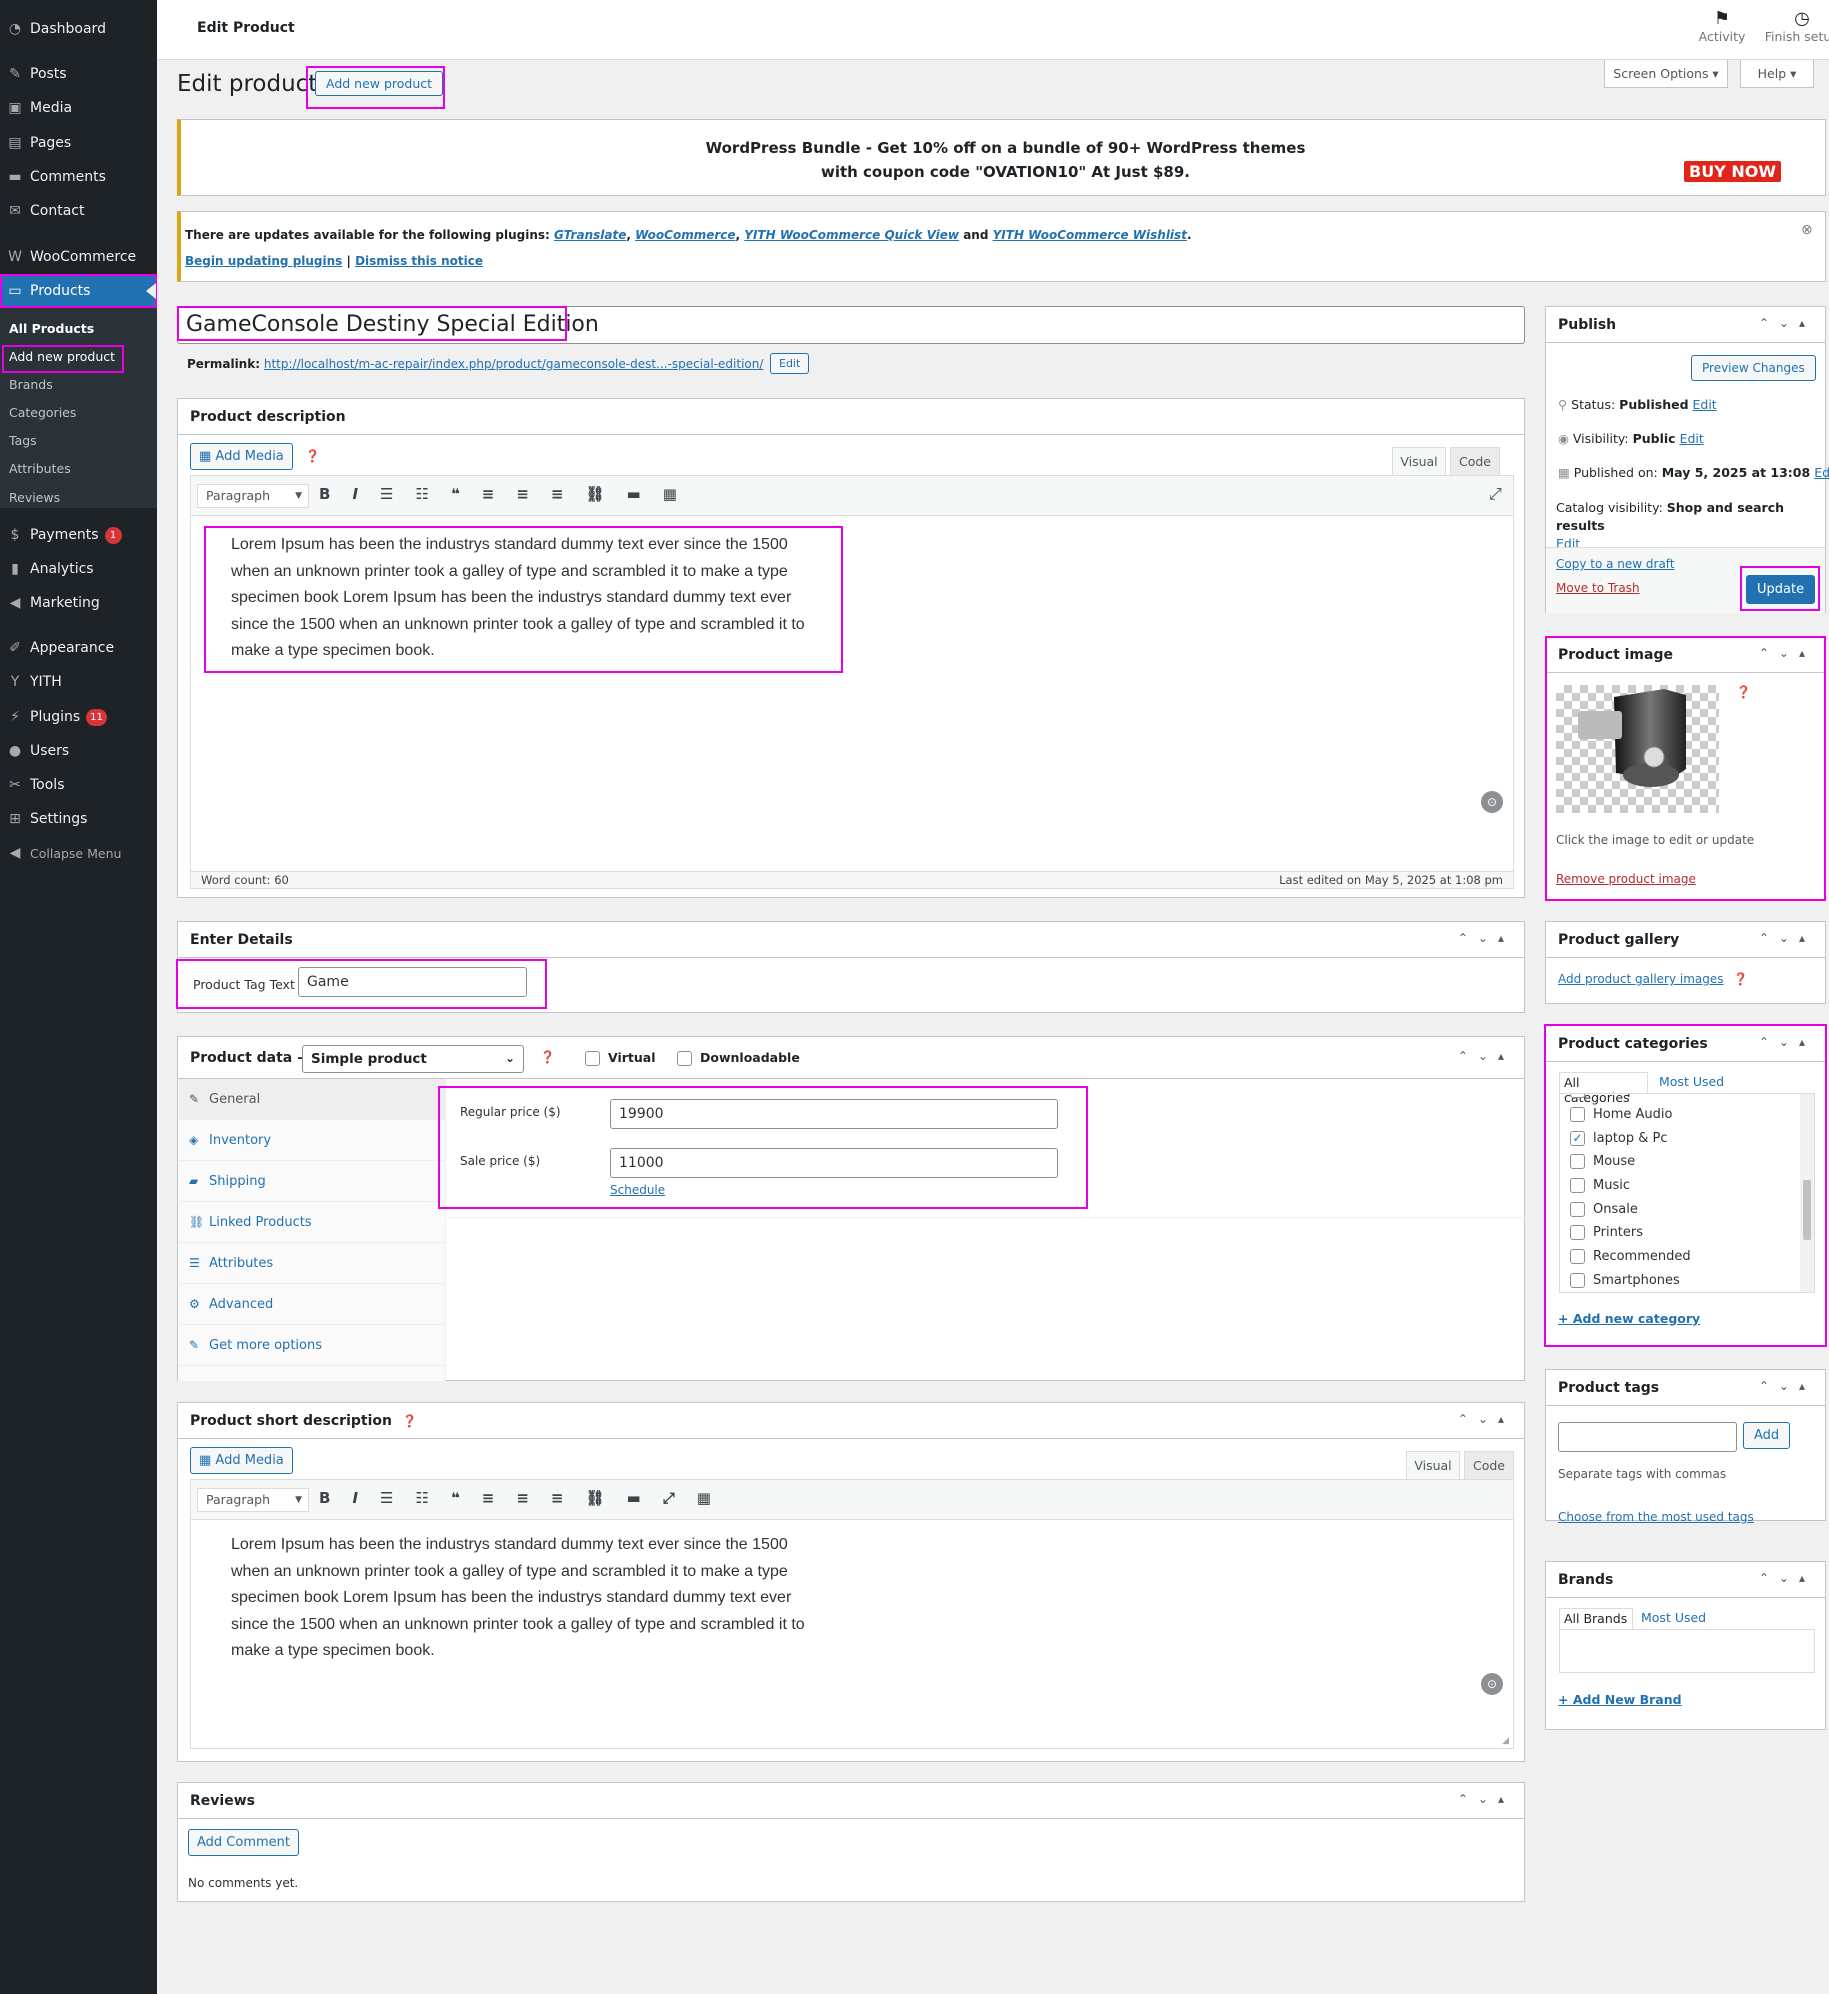 The width and height of the screenshot is (1829, 1994). What do you see at coordinates (1680, 1138) in the screenshot?
I see `category-item: ✓ laptop & Pc` at bounding box center [1680, 1138].